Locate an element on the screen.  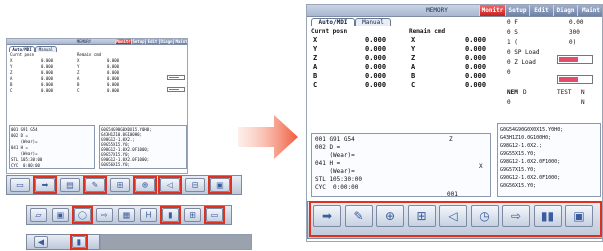
search-button: ◁ is located at coordinates (453, 216).